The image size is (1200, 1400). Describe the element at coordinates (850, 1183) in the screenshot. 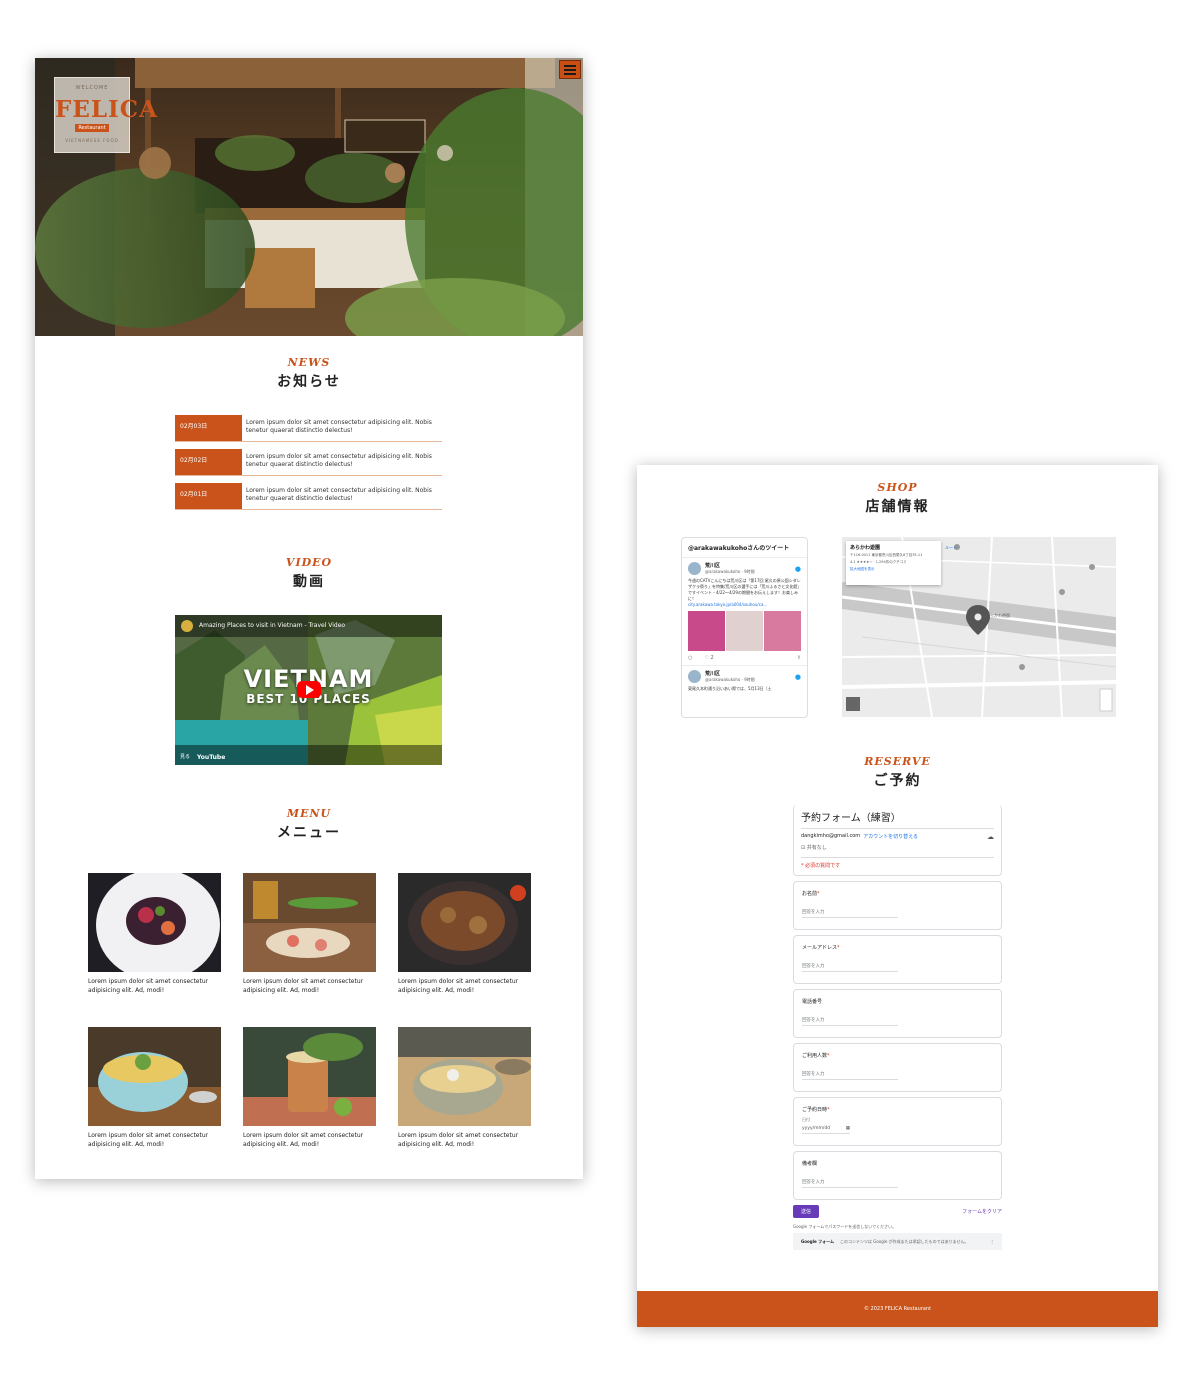

I see `remarks-input: 回答を入力` at that location.